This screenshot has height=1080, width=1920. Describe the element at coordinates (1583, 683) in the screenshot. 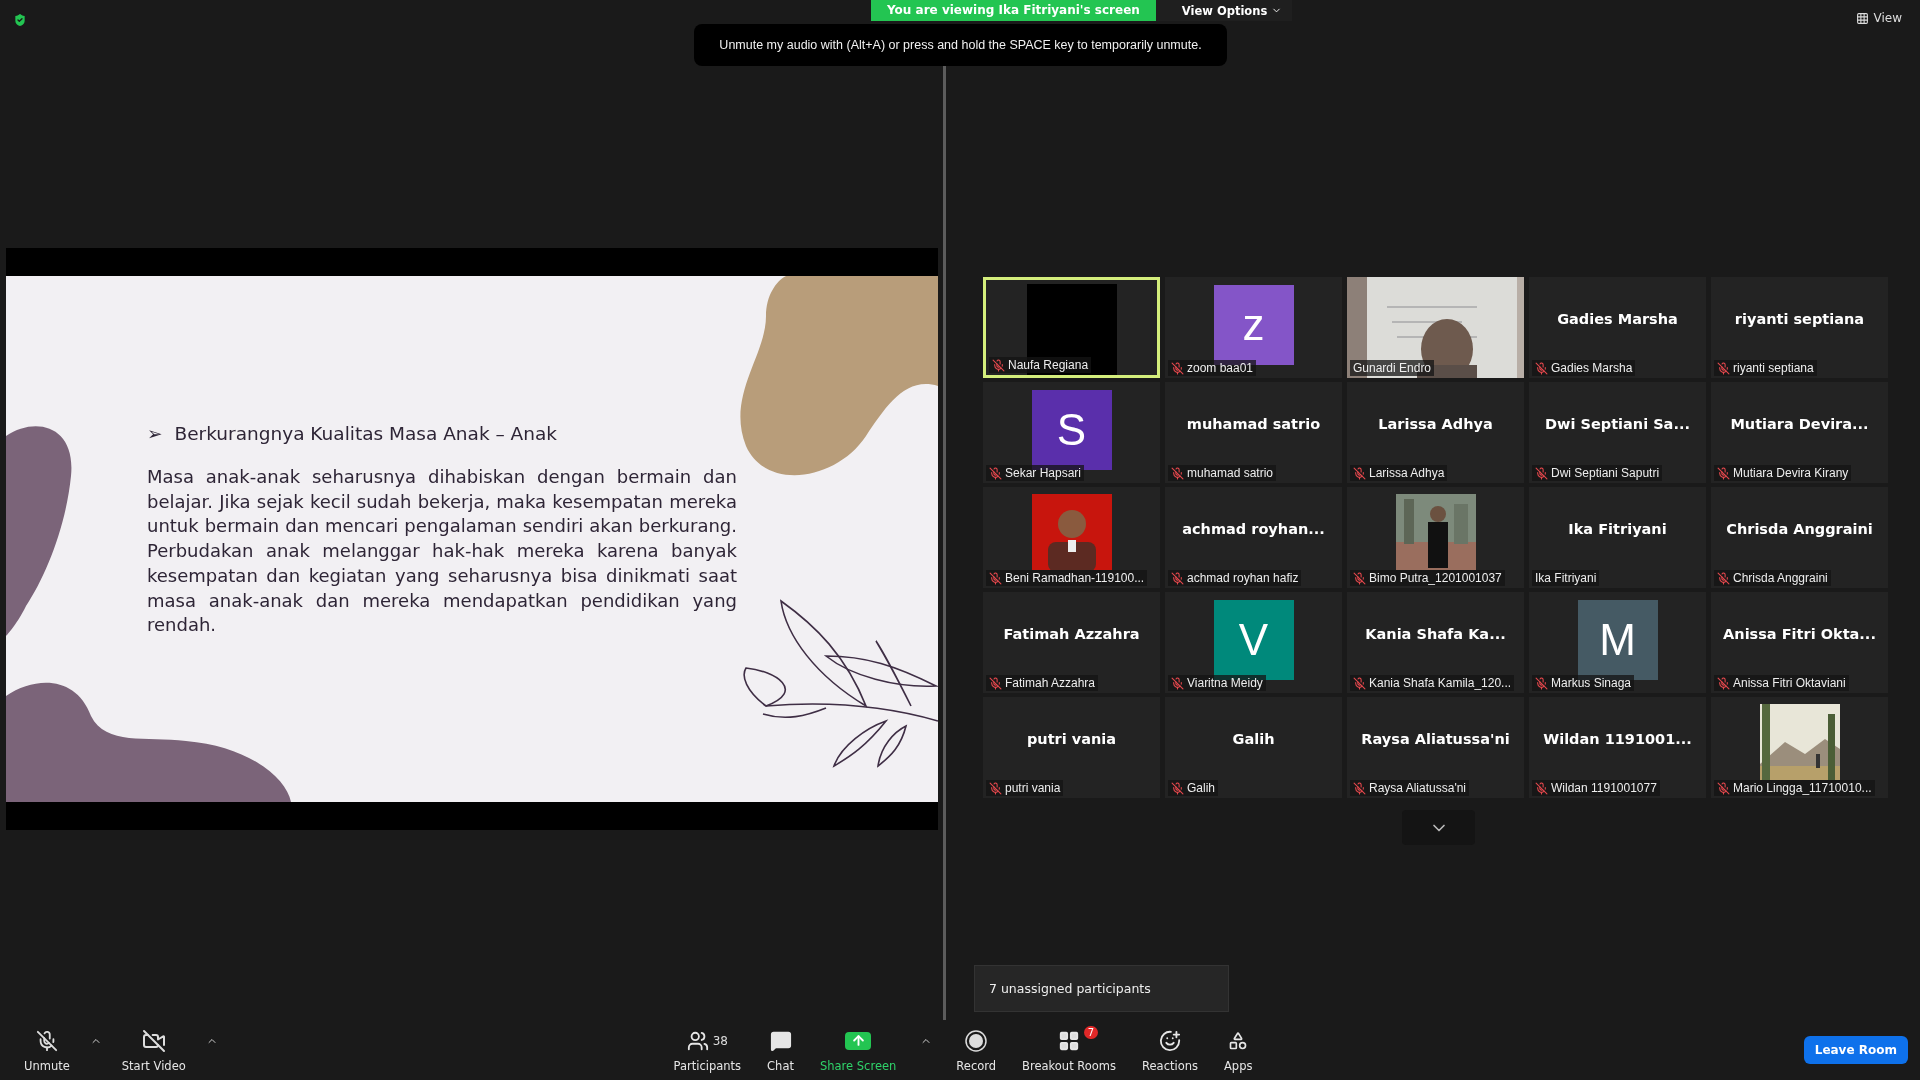

I see `name-label: Markus Sinaga` at that location.